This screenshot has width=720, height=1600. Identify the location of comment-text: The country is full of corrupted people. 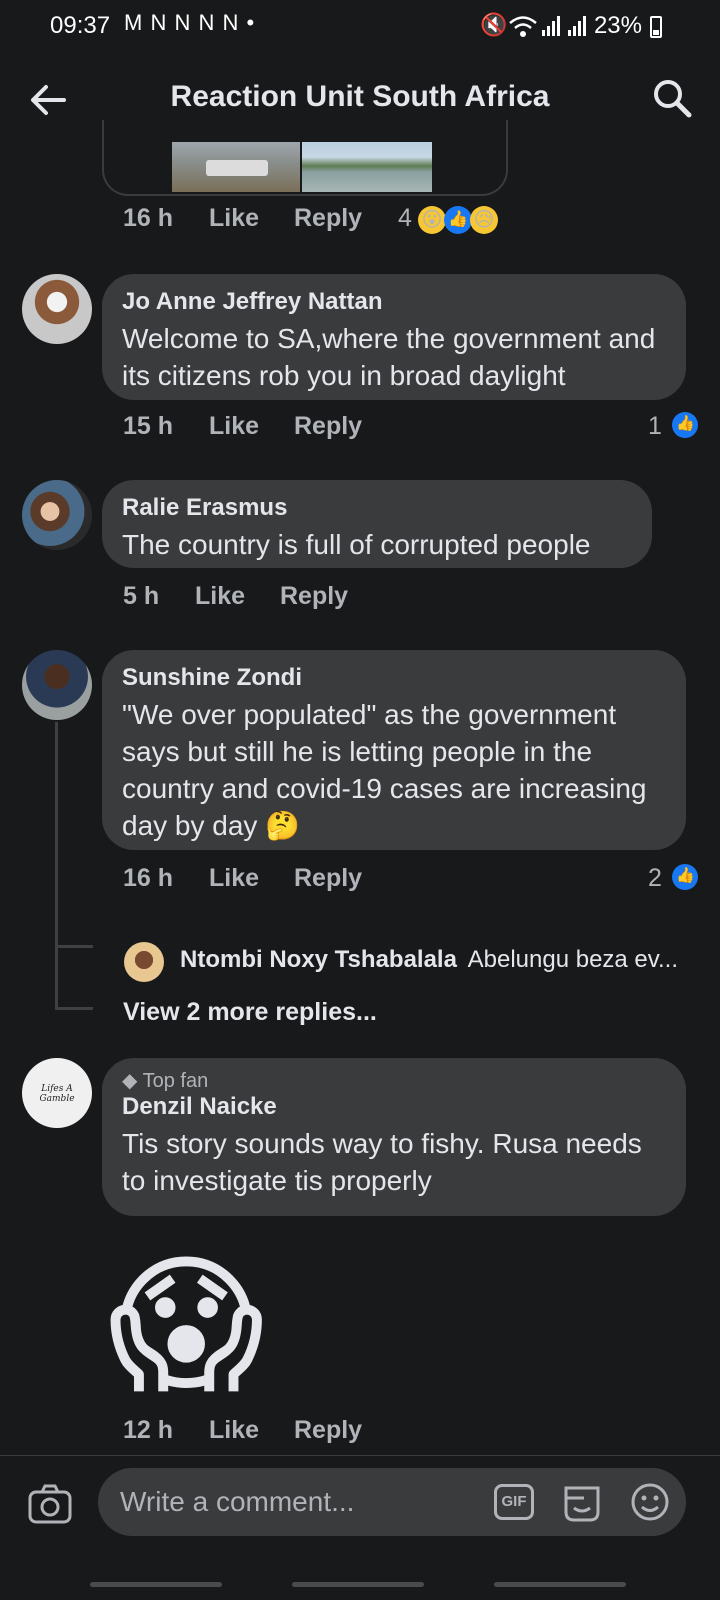
(356, 544).